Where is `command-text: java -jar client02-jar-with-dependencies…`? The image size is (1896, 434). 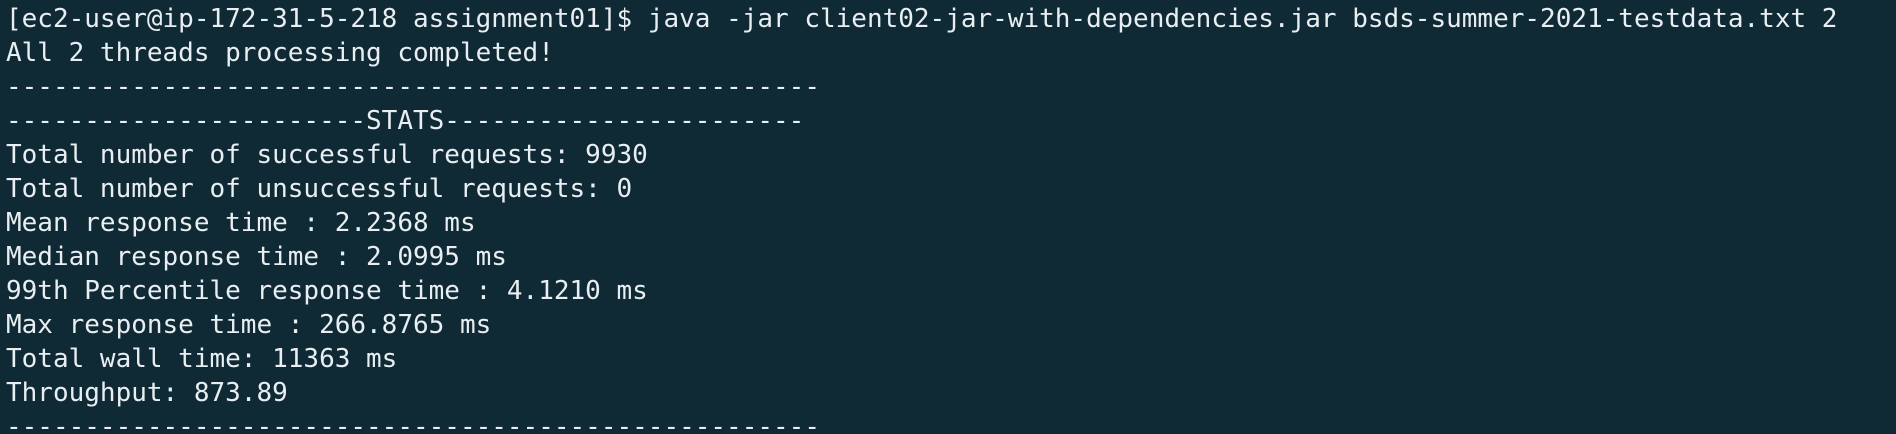 command-text: java -jar client02-jar-with-dependencies… is located at coordinates (1242, 19).